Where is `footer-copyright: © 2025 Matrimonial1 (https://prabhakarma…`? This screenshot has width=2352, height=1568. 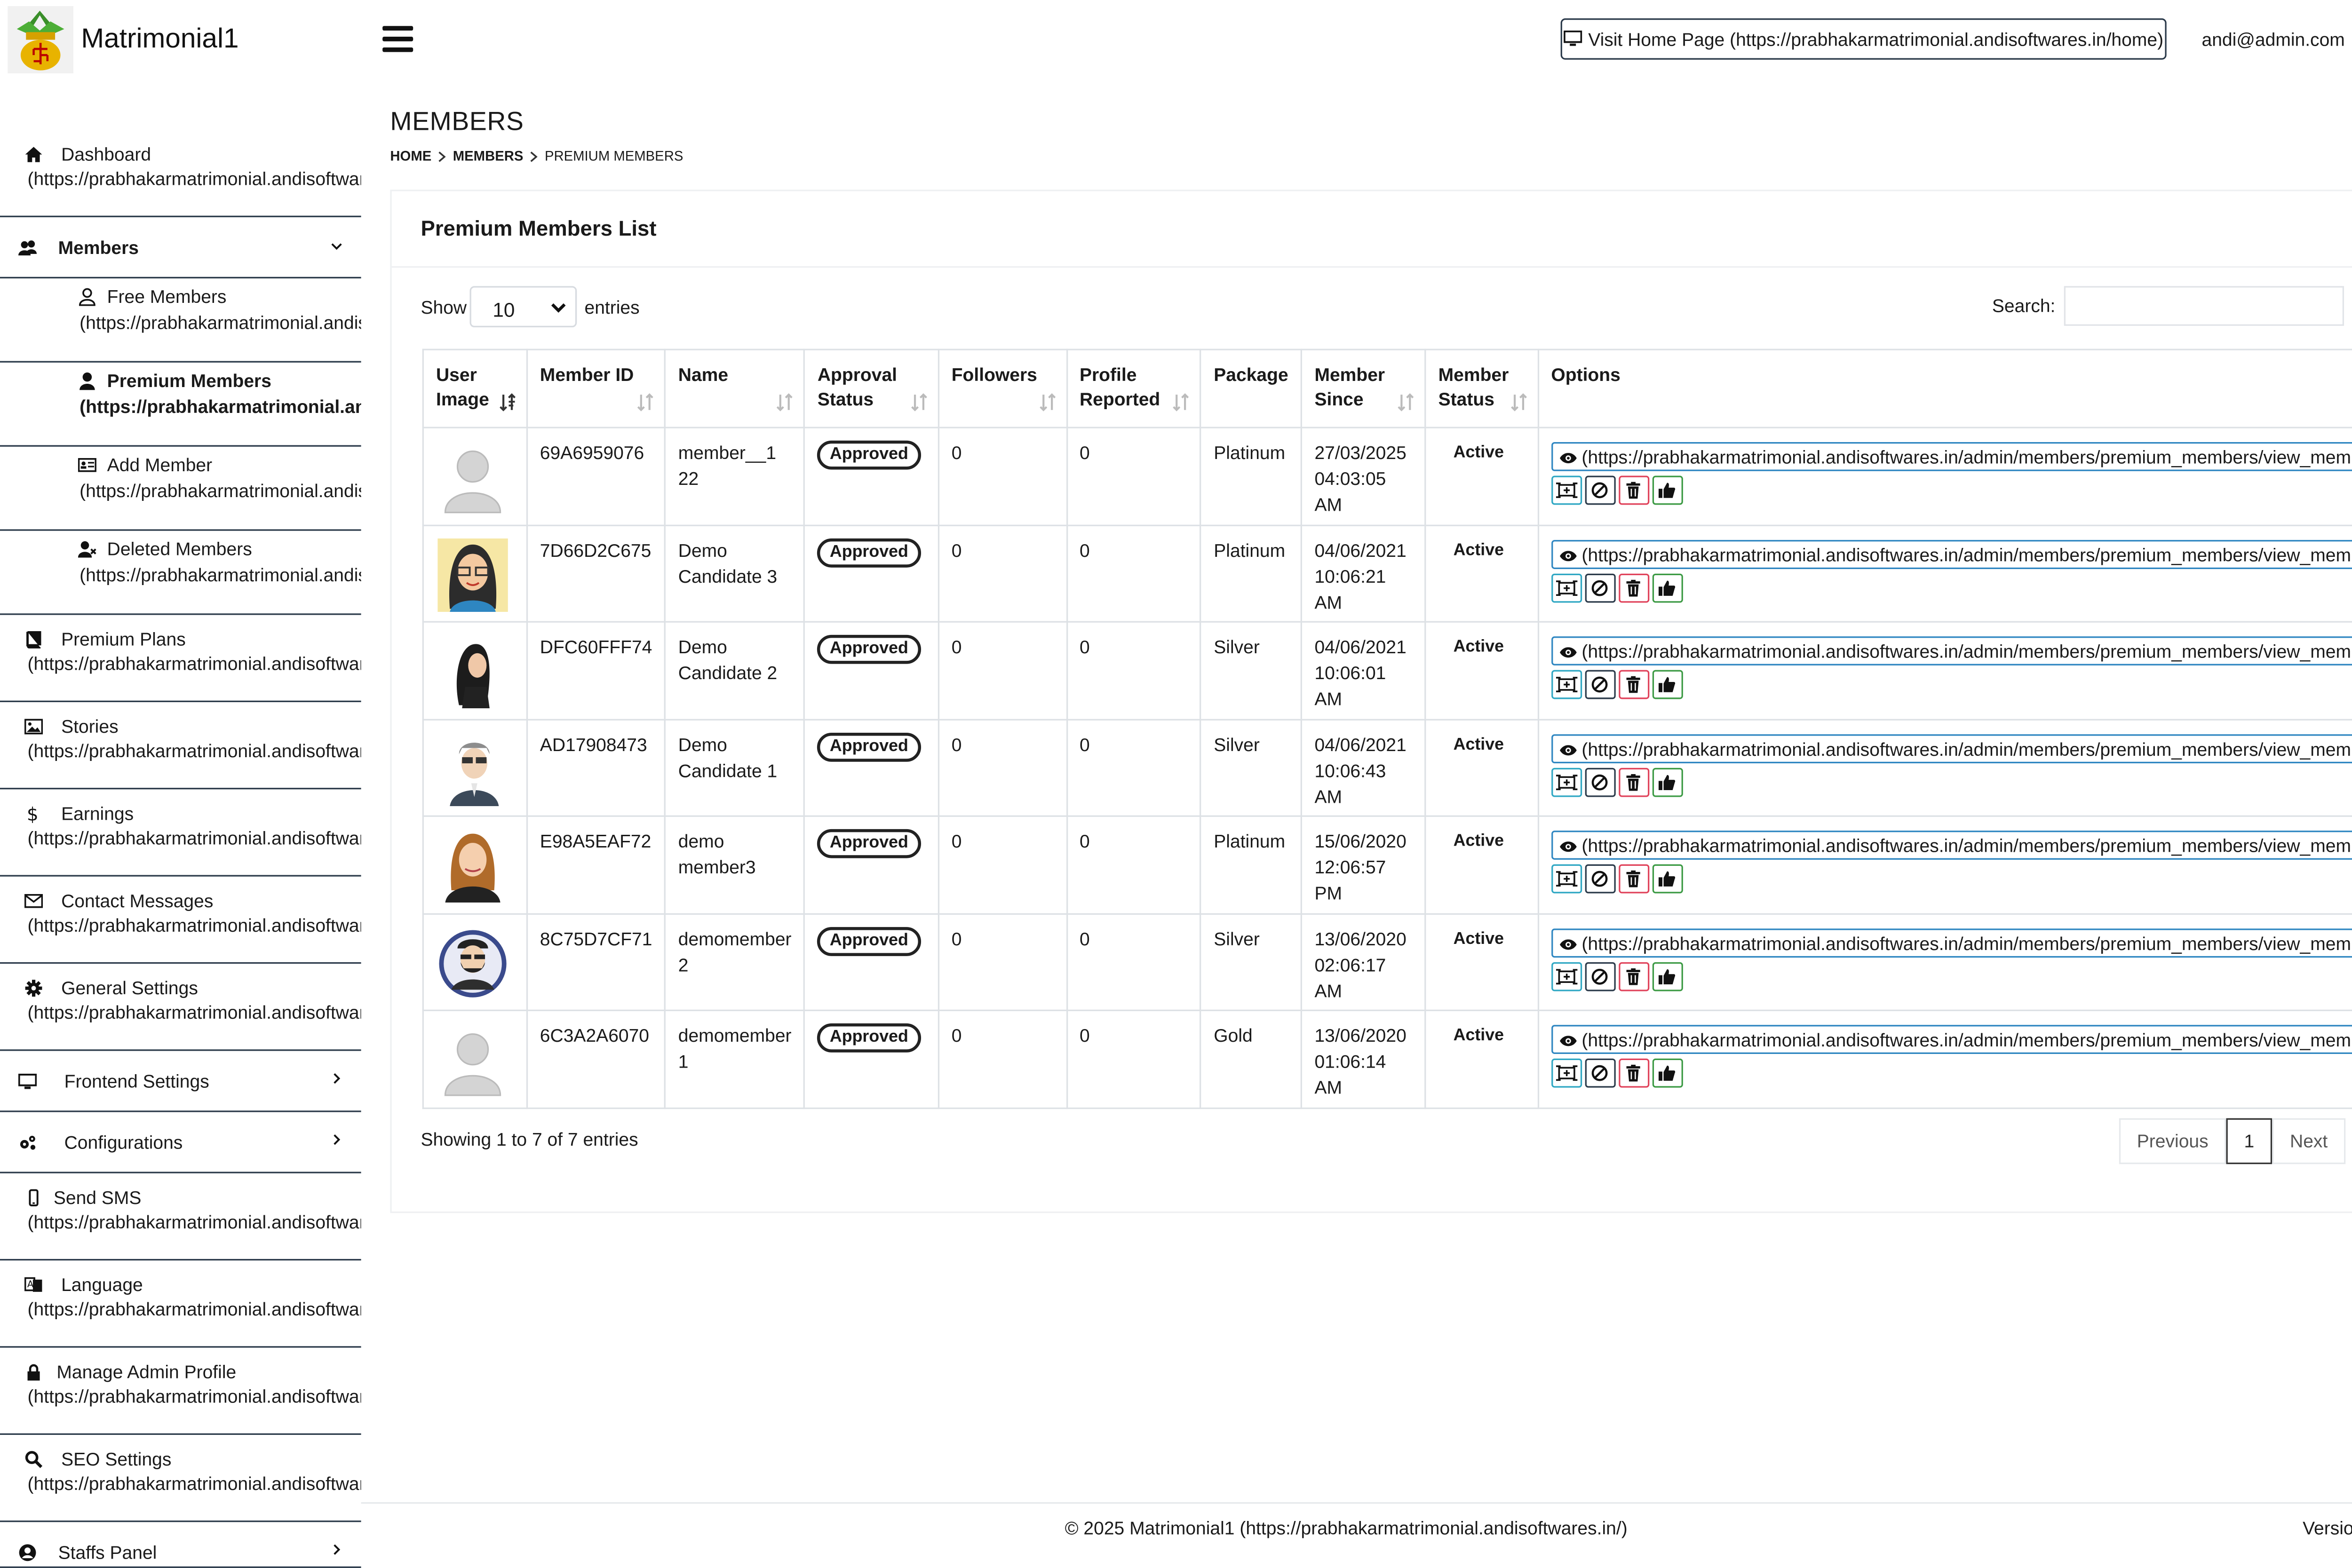
footer-copyright: © 2025 Matrimonial1 (https://prabhakarma… is located at coordinates (1346, 1528).